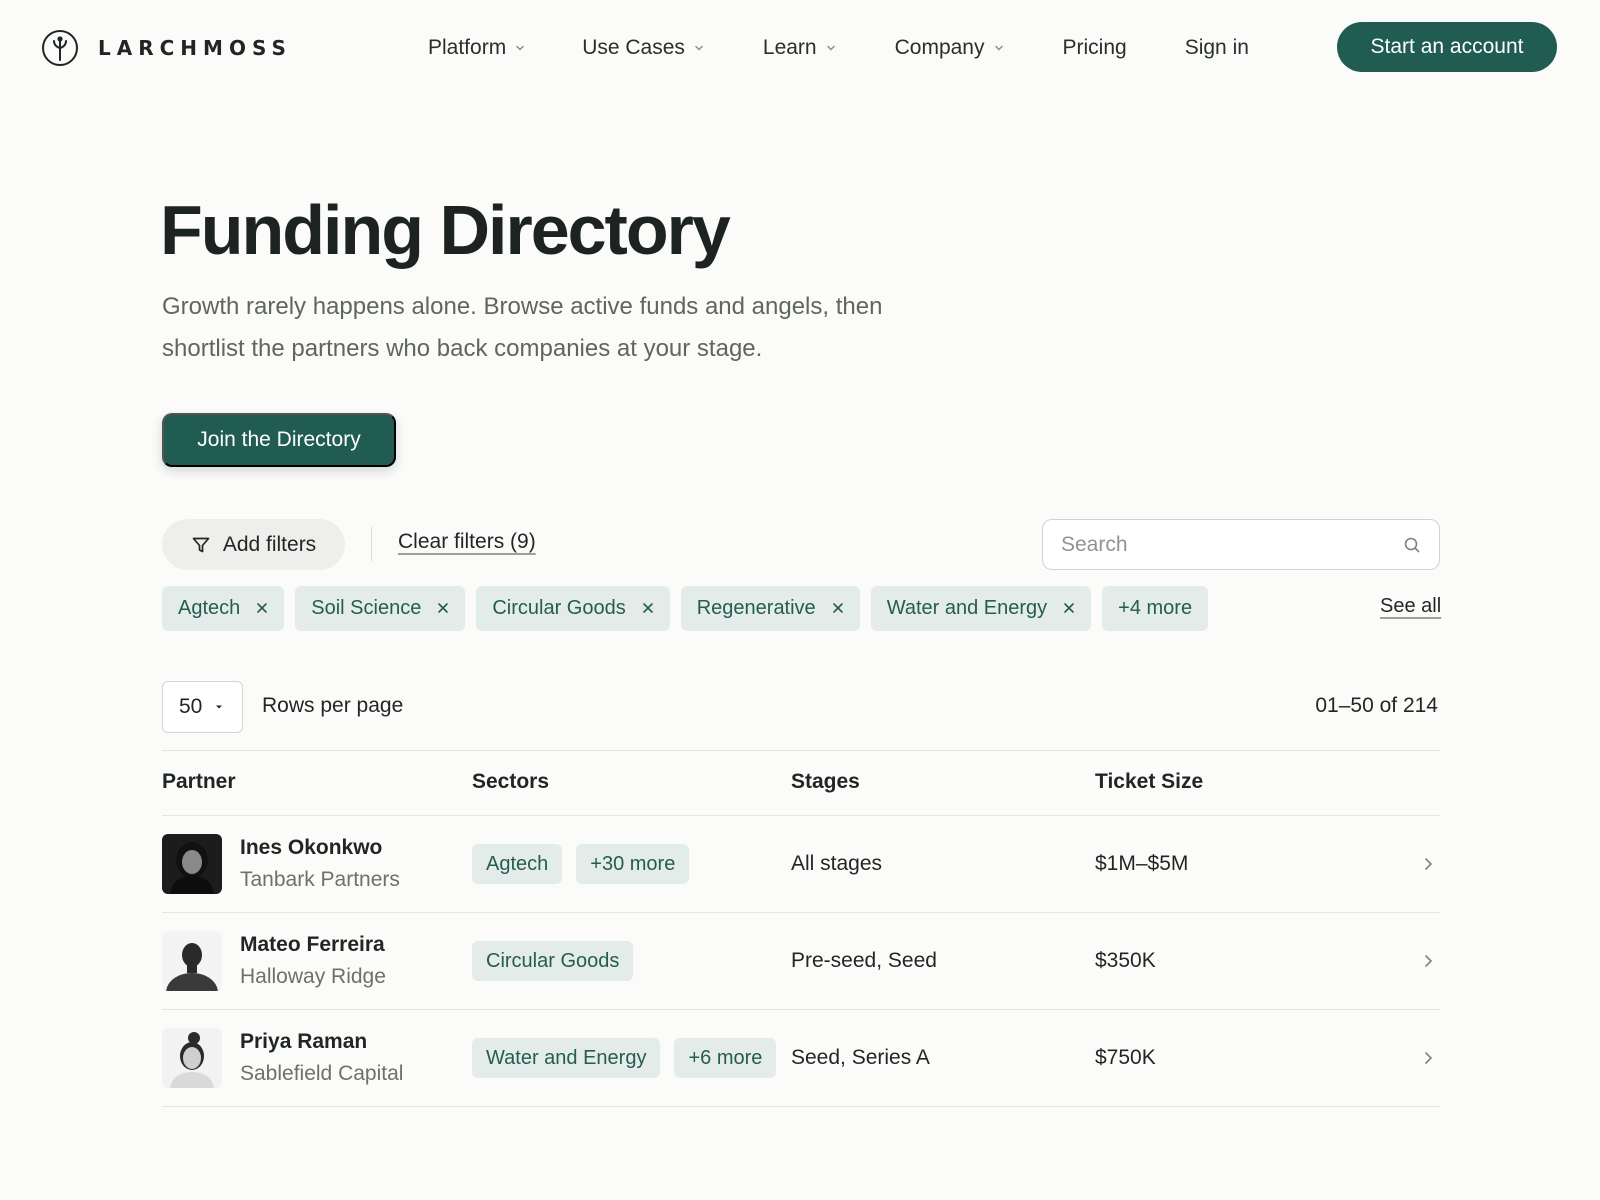  Describe the element at coordinates (191, 706) in the screenshot. I see `rows-per-page-value: 50` at that location.